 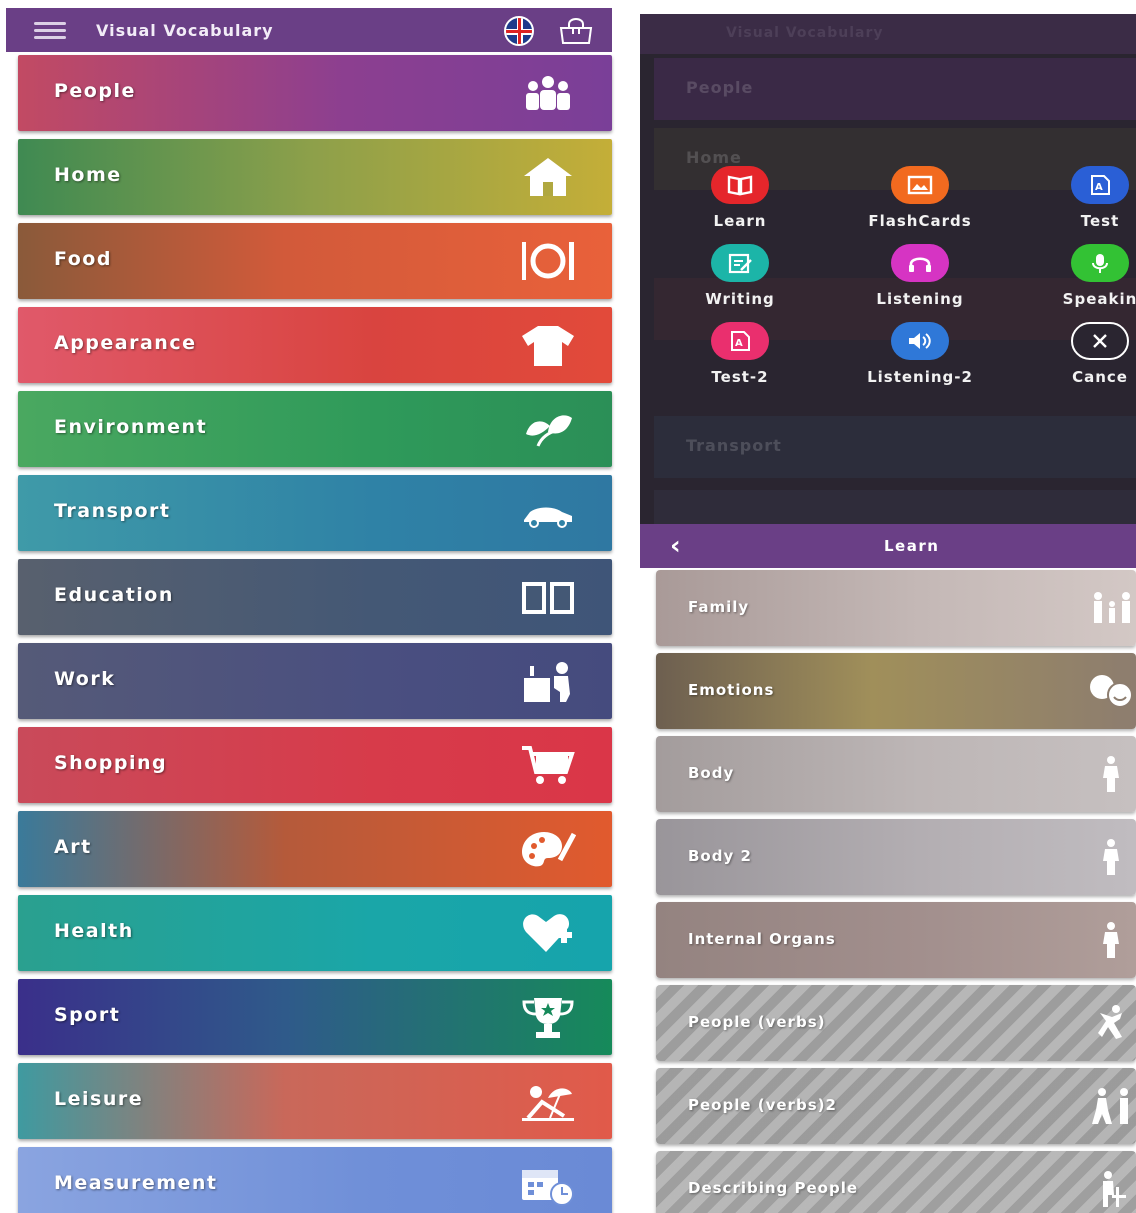 I want to click on category-label: Art, so click(x=73, y=847).